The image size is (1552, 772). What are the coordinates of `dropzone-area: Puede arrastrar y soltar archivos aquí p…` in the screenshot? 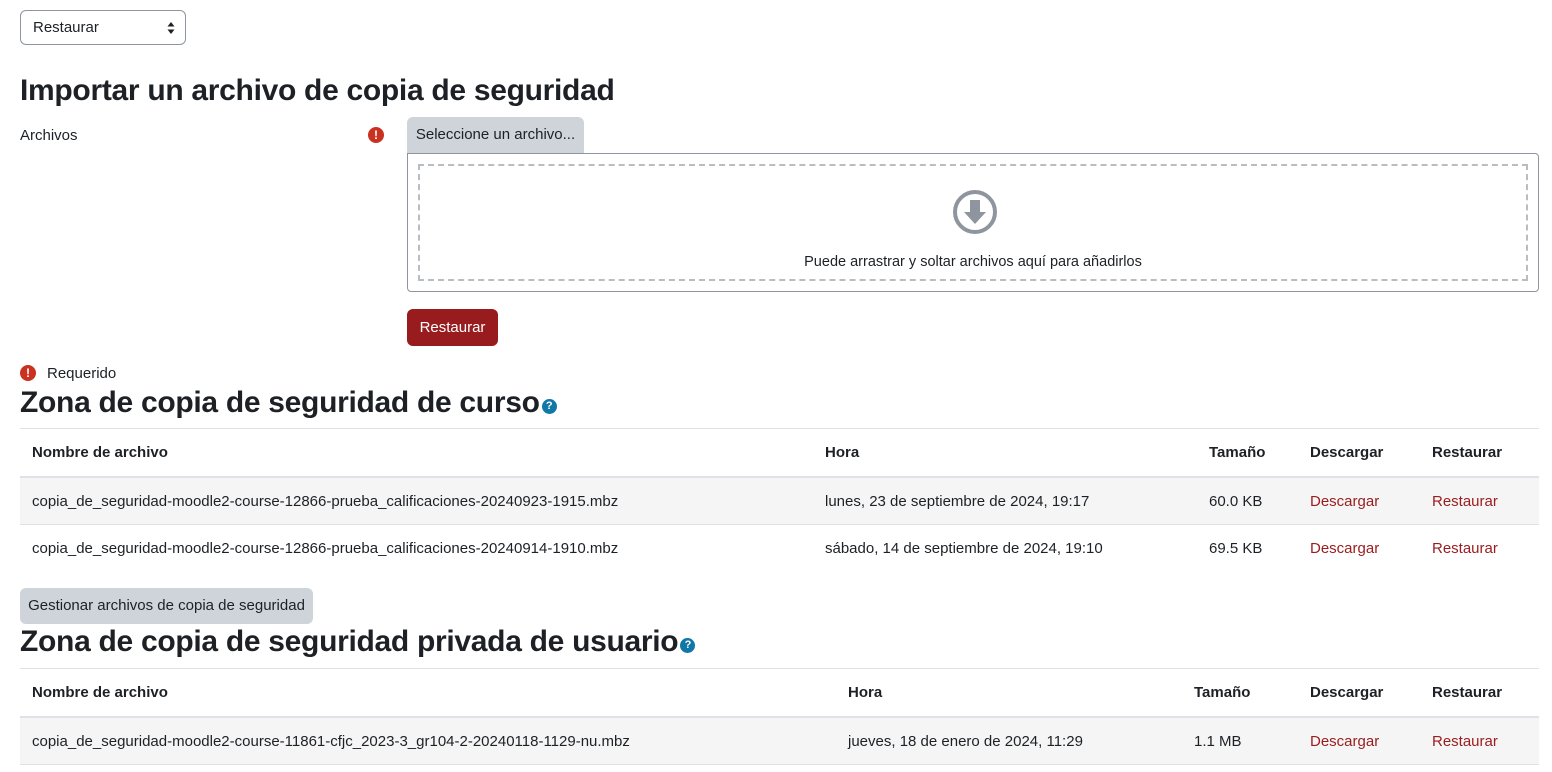 It's located at (973, 222).